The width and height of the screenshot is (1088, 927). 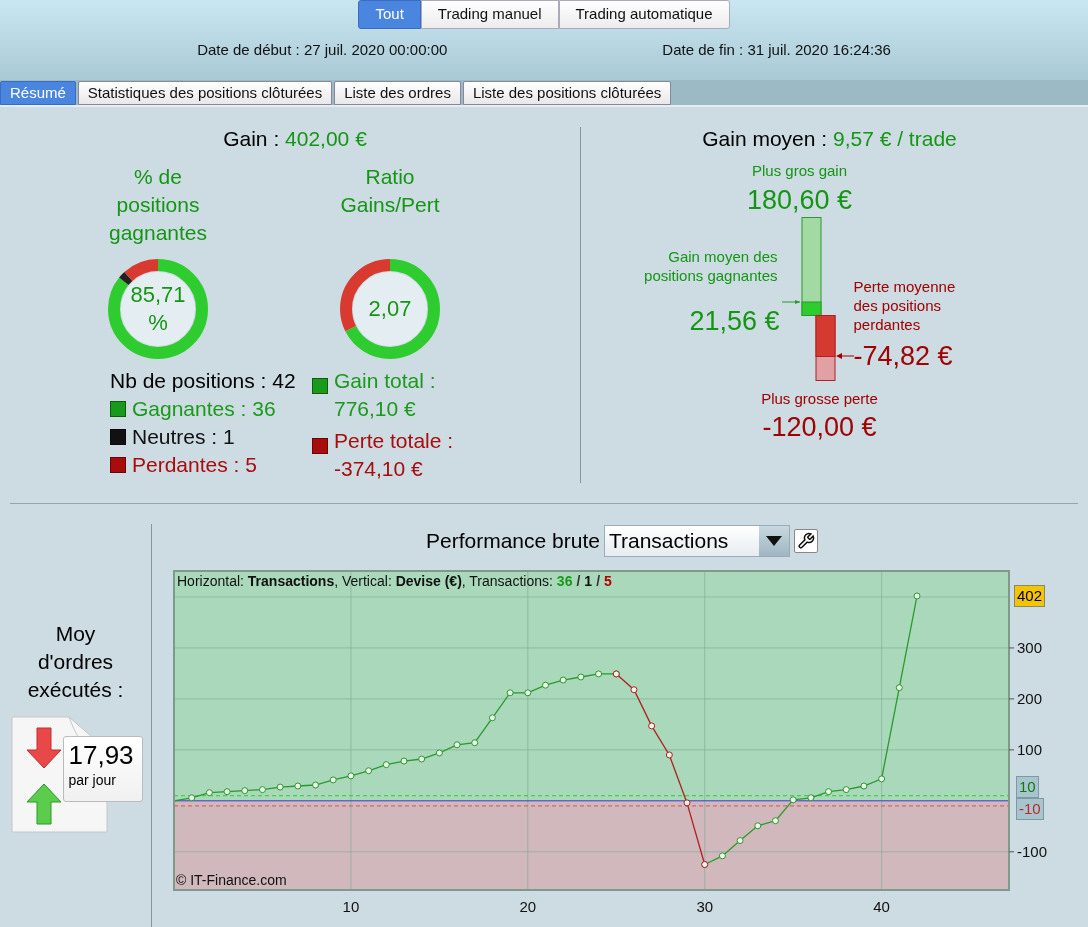 I want to click on view-select: Transactions, so click(x=696, y=541).